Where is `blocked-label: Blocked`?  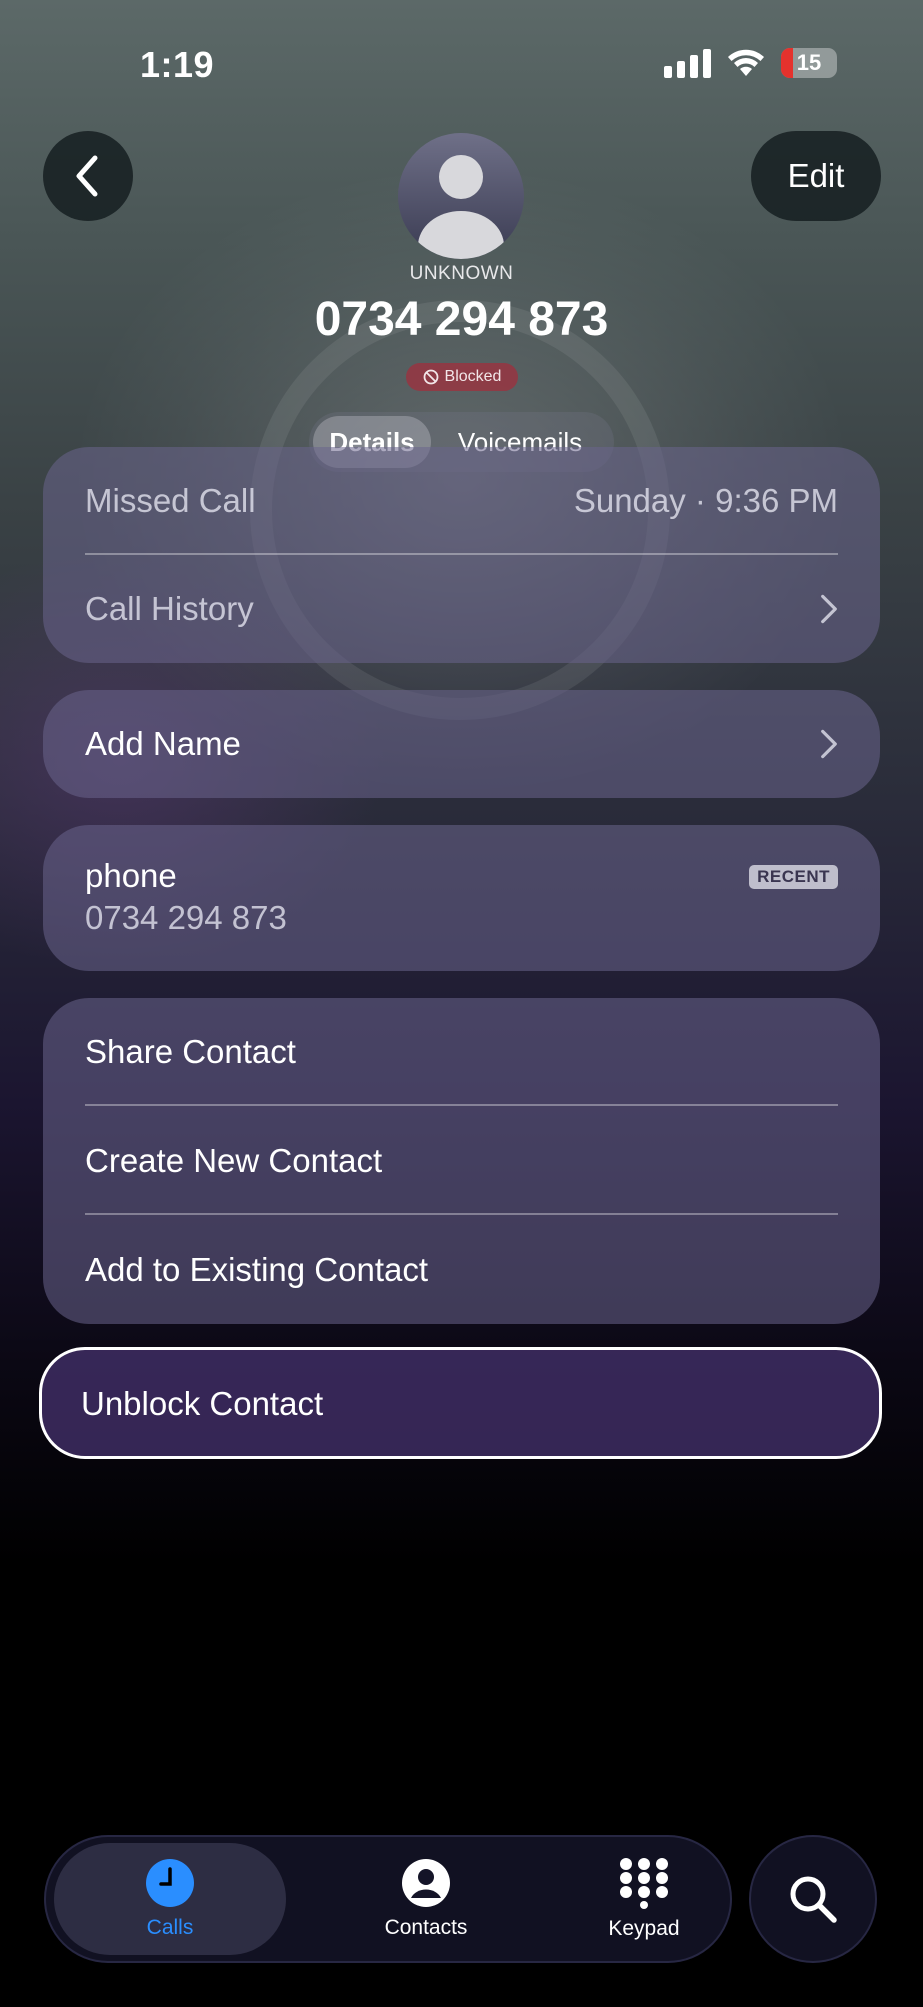 blocked-label: Blocked is located at coordinates (473, 376).